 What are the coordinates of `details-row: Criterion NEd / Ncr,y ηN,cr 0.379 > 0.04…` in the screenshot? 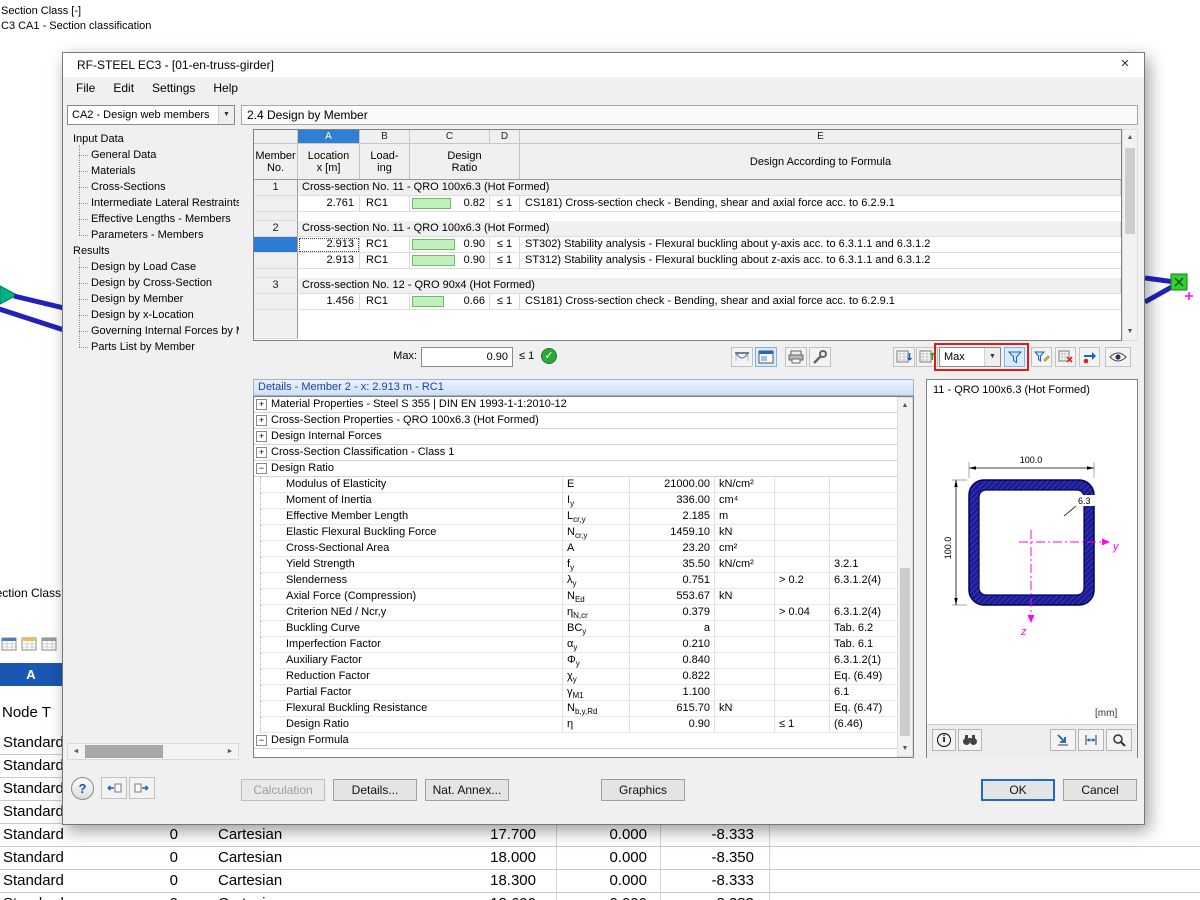 It's located at (575, 613).